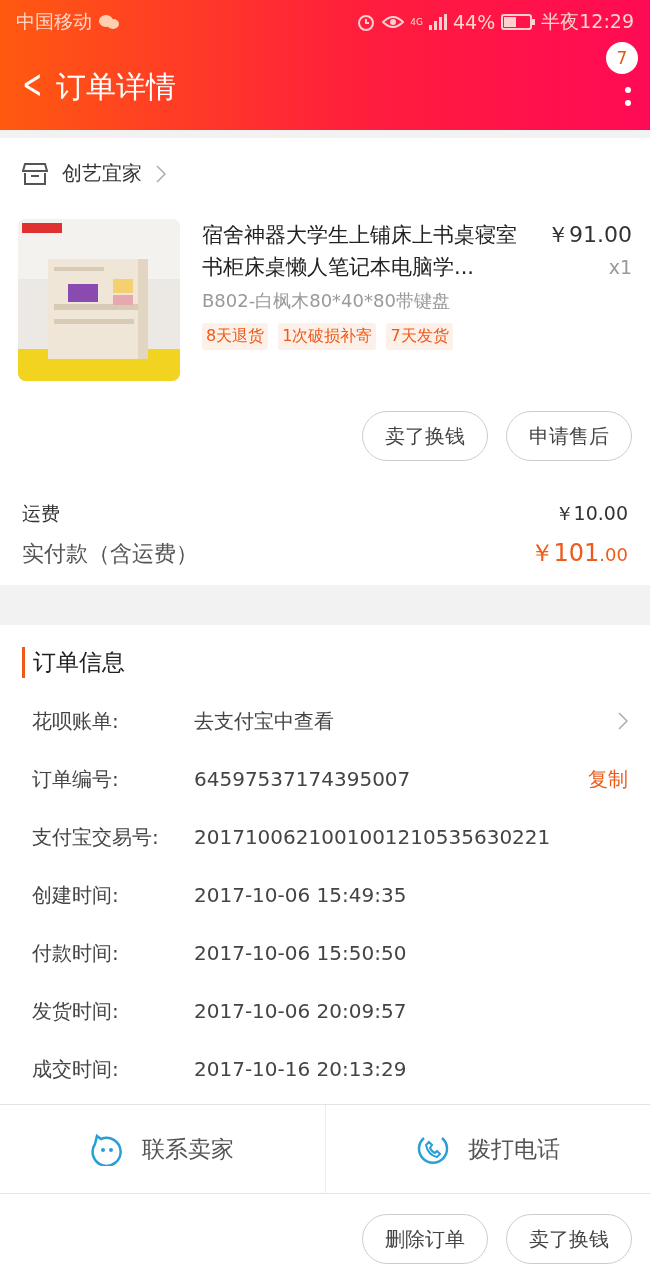 This screenshot has width=650, height=1283. What do you see at coordinates (587, 21) in the screenshot?
I see `clock: 半夜12:29` at bounding box center [587, 21].